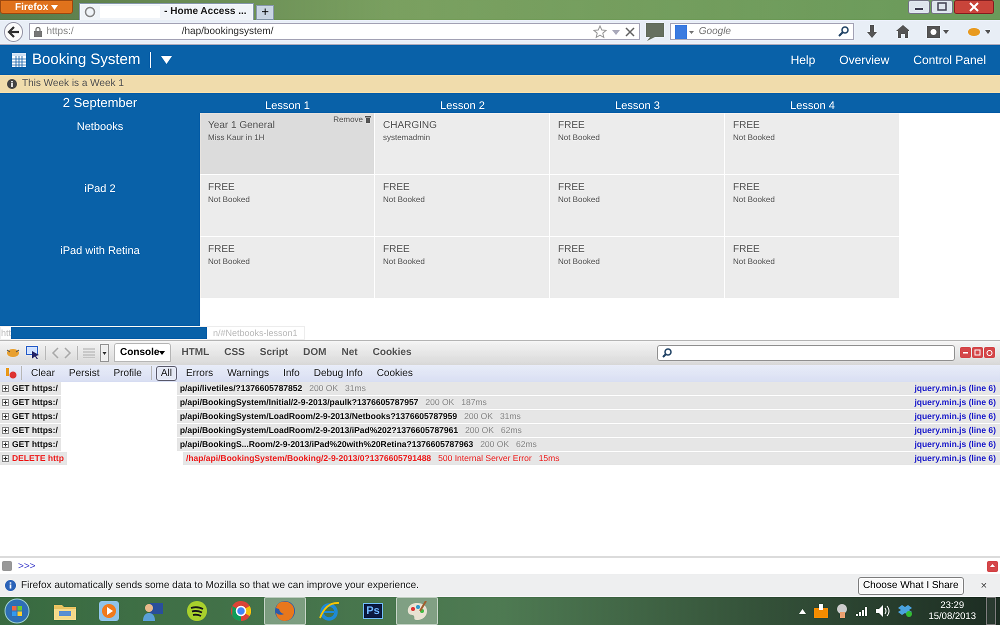 The height and width of the screenshot is (625, 1000). Describe the element at coordinates (166, 373) in the screenshot. I see `filter-tab: All` at that location.